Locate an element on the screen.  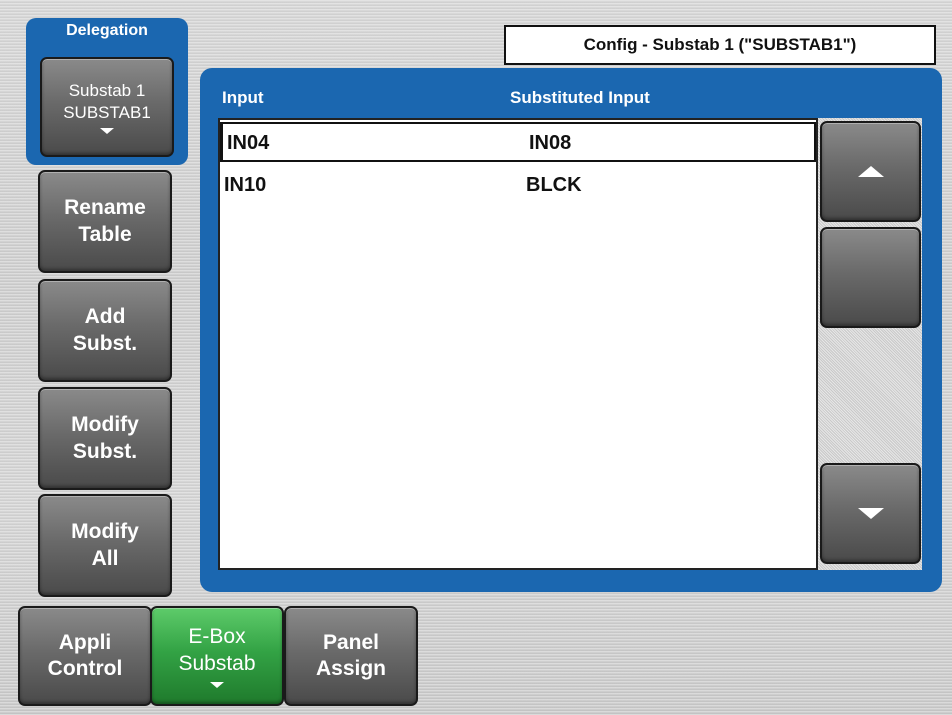
chevron-up-icon is located at coordinates (870, 171).